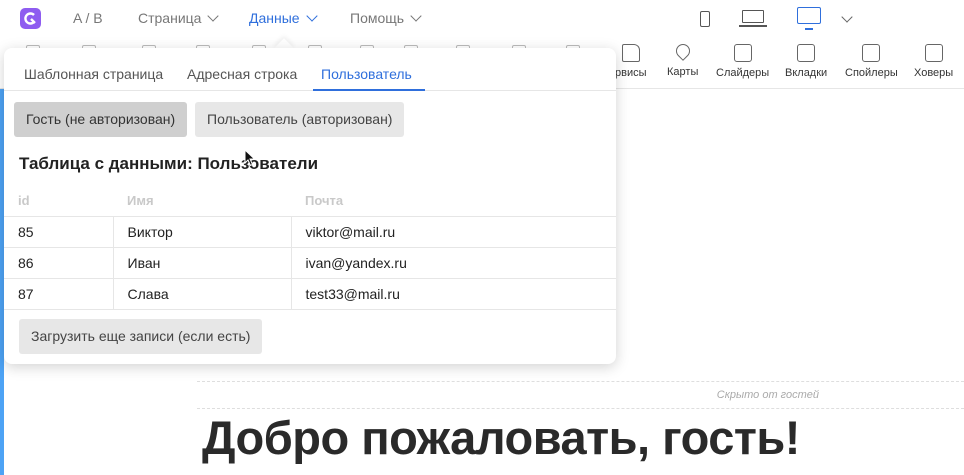 The height and width of the screenshot is (475, 964). I want to click on toolbar-item-hovers: Ховеры, so click(933, 61).